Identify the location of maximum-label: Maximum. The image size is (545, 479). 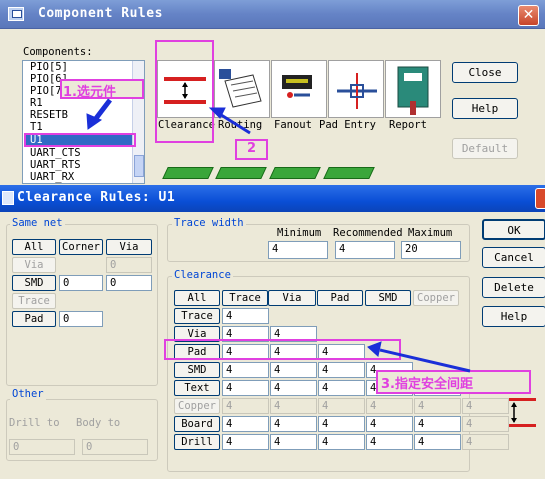
(430, 233).